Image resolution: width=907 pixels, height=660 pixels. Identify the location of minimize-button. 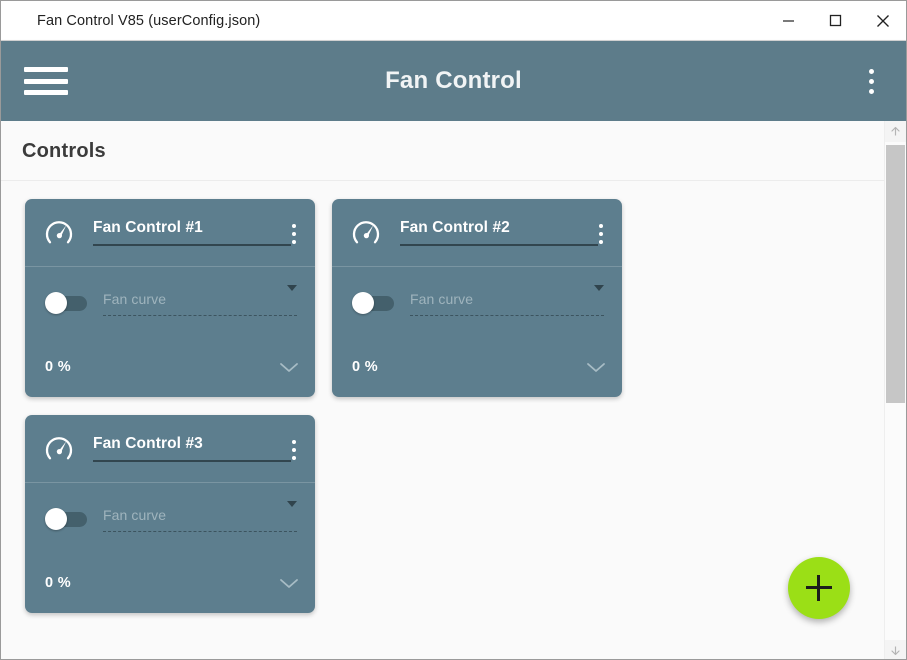
(788, 20).